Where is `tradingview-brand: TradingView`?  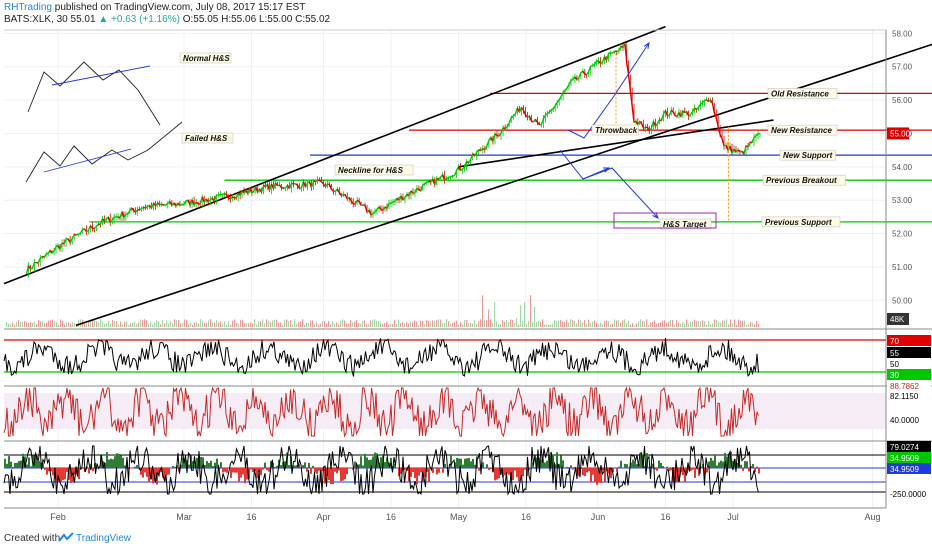
tradingview-brand: TradingView is located at coordinates (103, 538).